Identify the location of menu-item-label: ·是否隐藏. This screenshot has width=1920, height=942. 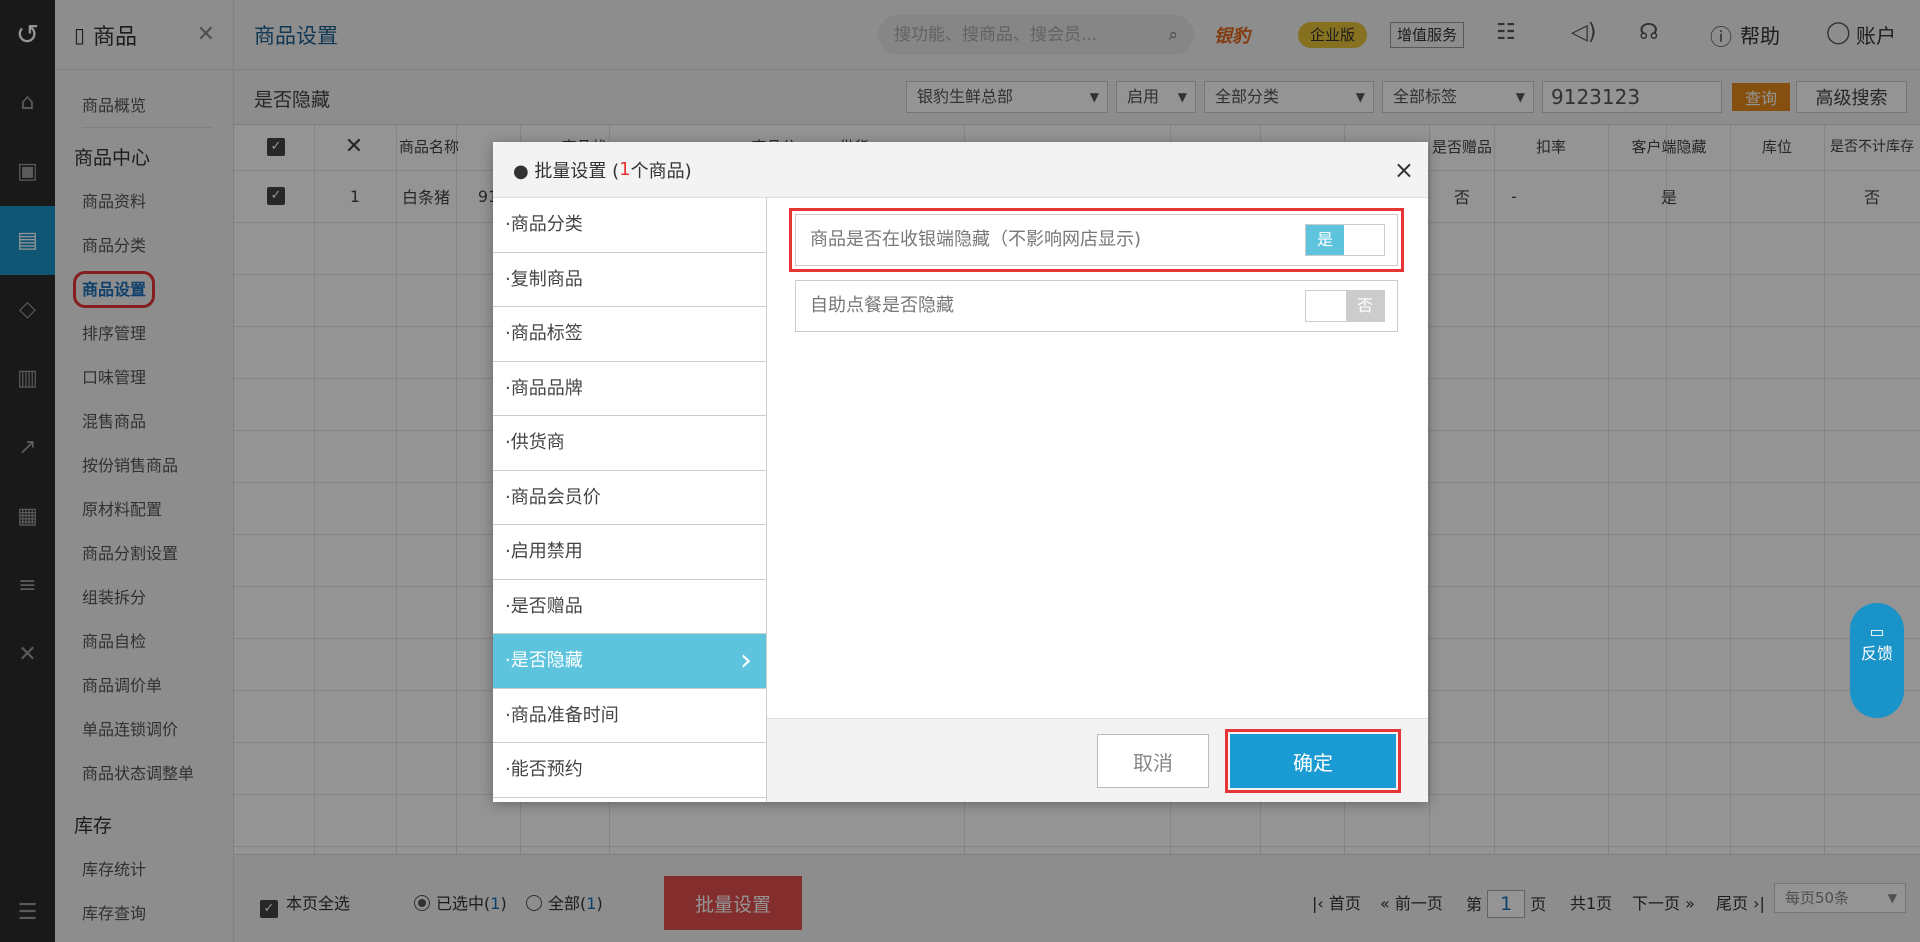
(544, 660).